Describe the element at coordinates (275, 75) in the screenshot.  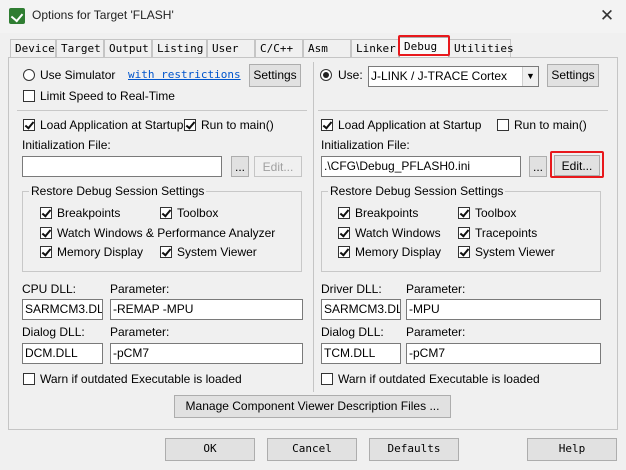
I see `simulator-settings-button: Settings` at that location.